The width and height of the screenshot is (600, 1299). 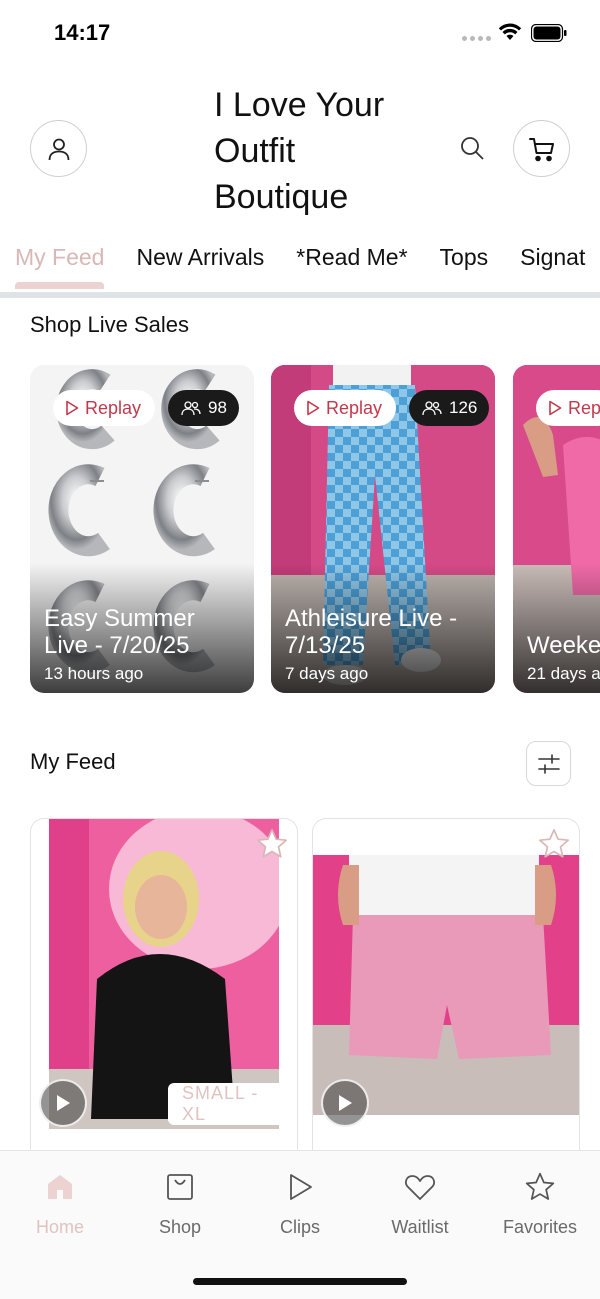 I want to click on heart-icon, so click(x=420, y=1187).